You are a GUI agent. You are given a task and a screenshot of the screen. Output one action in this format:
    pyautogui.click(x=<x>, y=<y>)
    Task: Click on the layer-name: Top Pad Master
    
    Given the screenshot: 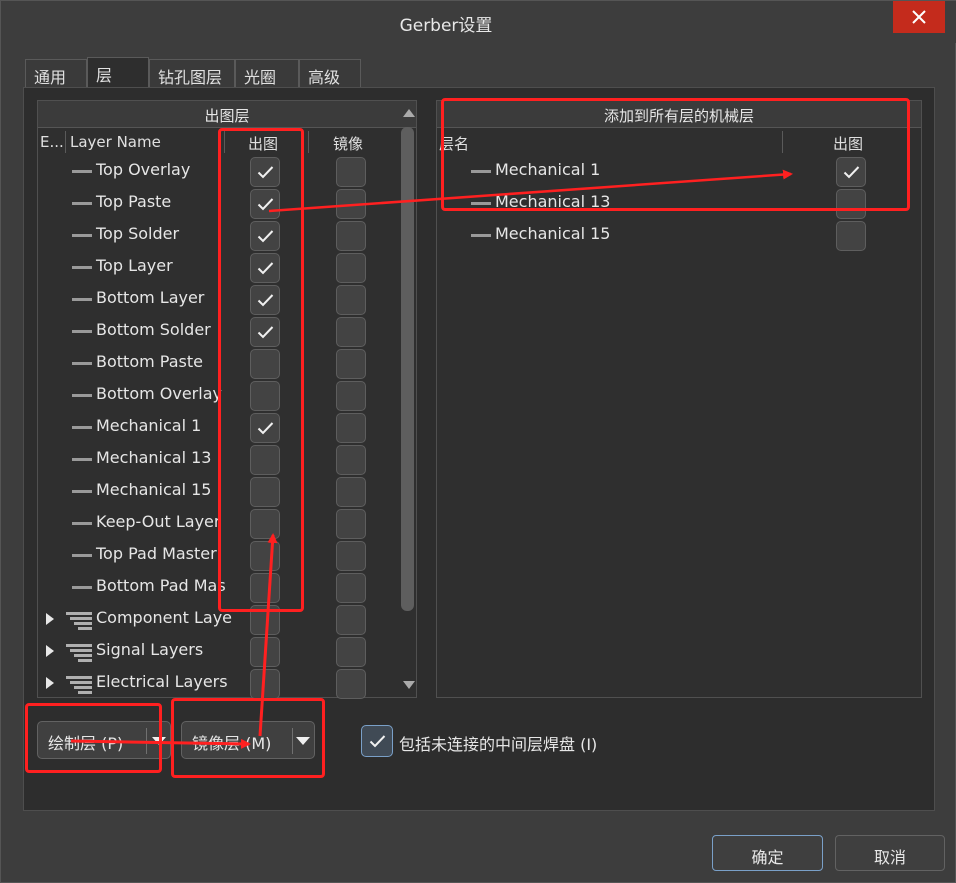 What is the action you would take?
    pyautogui.click(x=156, y=553)
    